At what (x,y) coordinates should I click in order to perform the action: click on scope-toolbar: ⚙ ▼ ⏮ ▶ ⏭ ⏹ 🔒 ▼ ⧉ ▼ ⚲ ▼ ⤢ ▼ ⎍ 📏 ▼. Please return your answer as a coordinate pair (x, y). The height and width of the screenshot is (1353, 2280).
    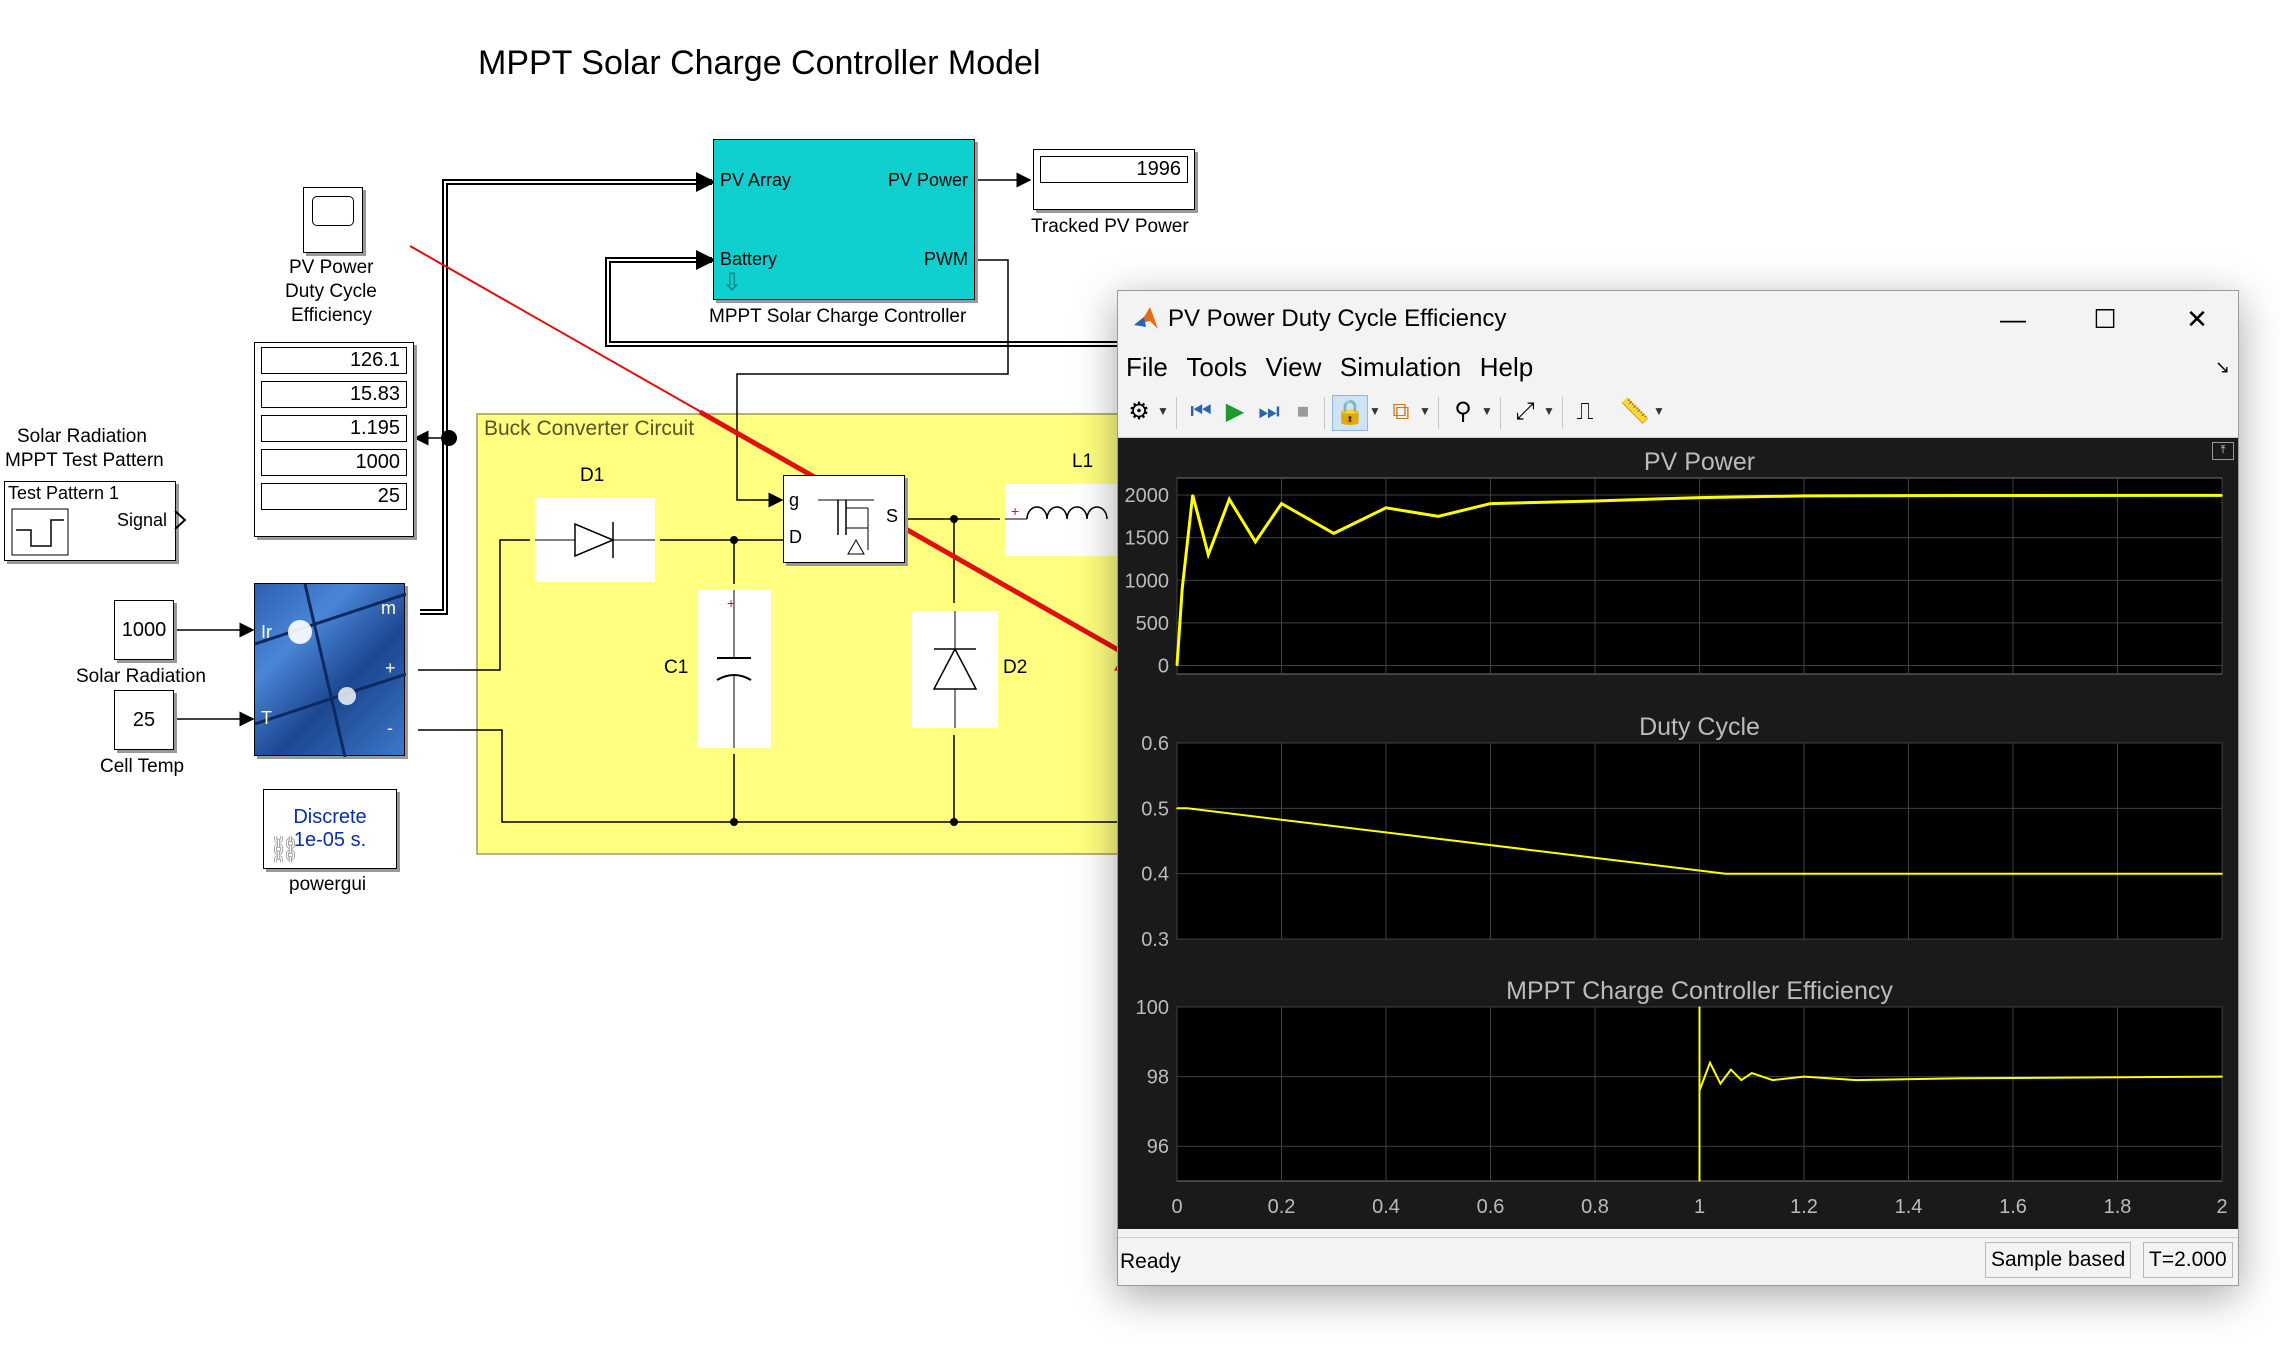
    Looking at the image, I should click on (1678, 412).